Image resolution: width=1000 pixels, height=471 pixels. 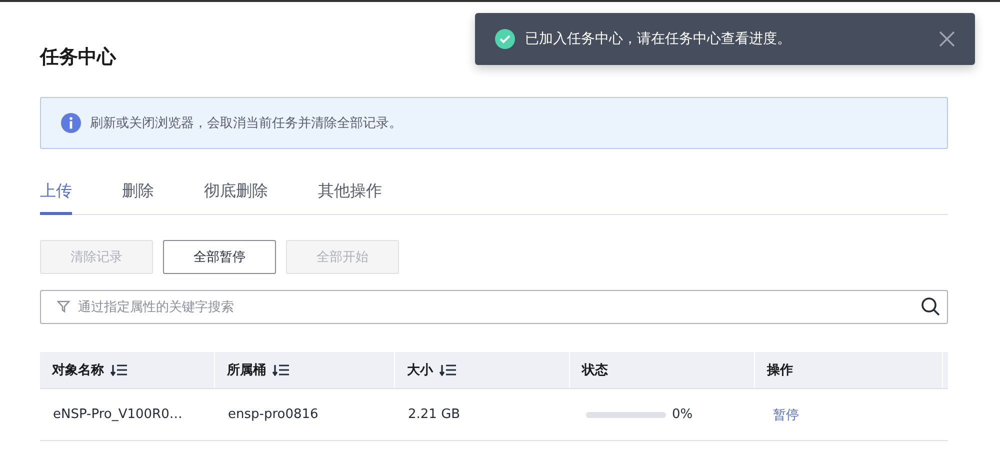 What do you see at coordinates (273, 414) in the screenshot?
I see `table-cell-text: ensp-pro0816` at bounding box center [273, 414].